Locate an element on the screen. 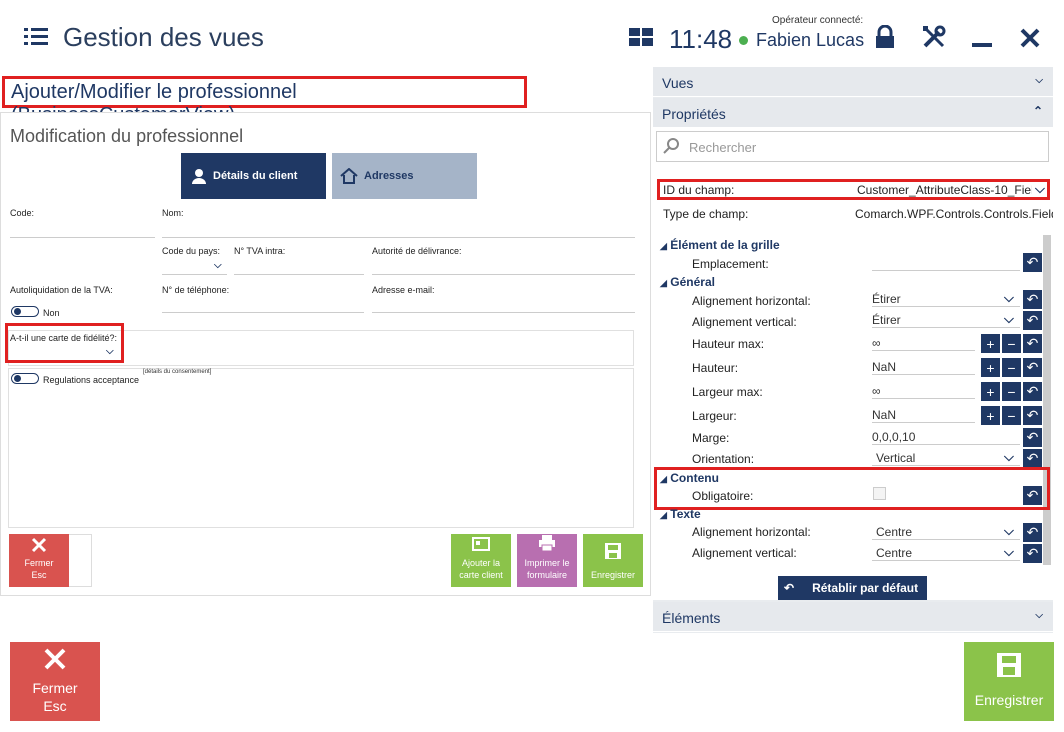  add-card-button: Ajouter la carte client is located at coordinates (481, 560).